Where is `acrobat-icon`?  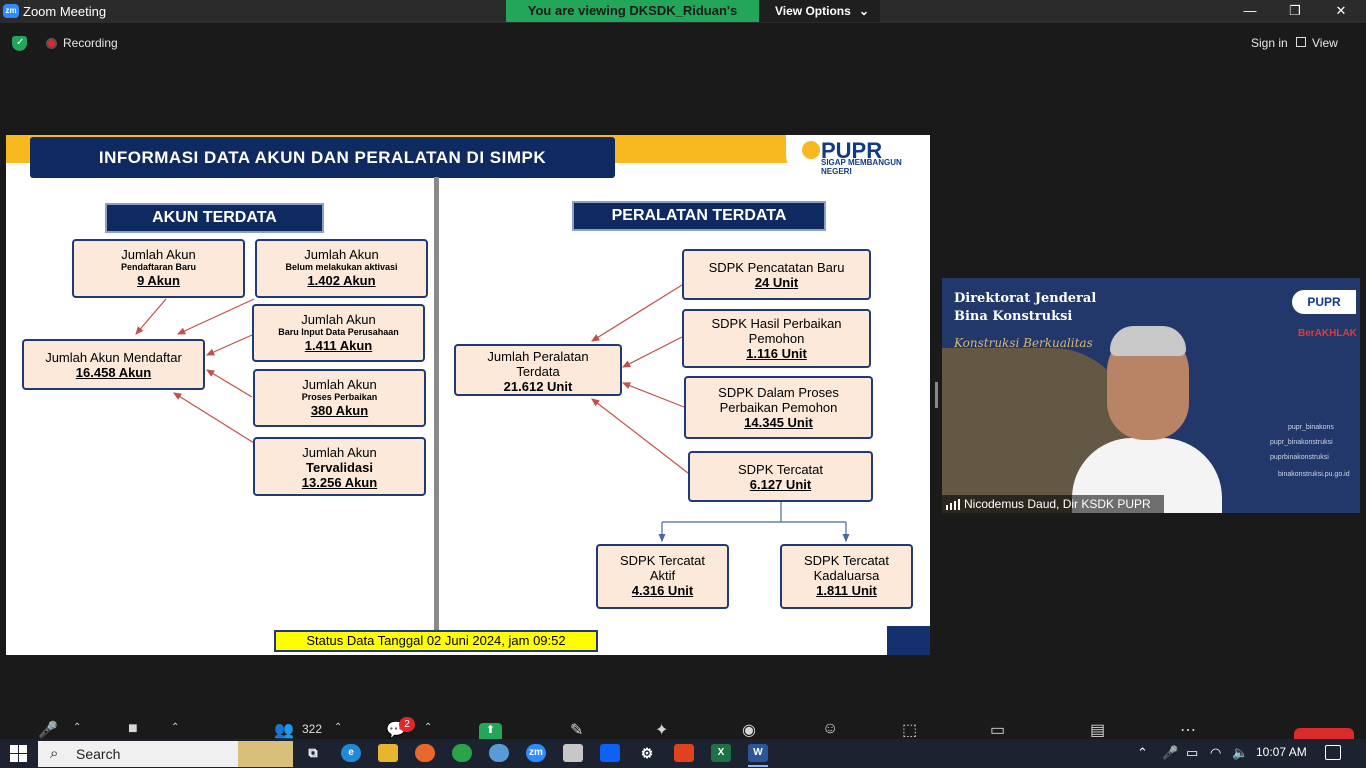 acrobat-icon is located at coordinates (684, 753).